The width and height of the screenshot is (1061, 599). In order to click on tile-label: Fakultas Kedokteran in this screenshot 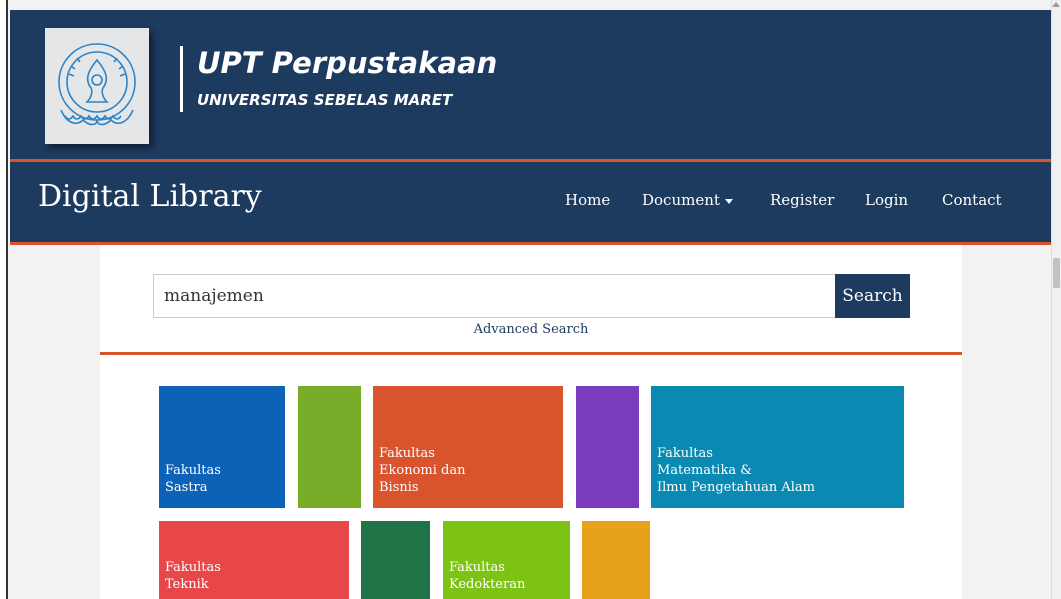, I will do `click(487, 576)`.